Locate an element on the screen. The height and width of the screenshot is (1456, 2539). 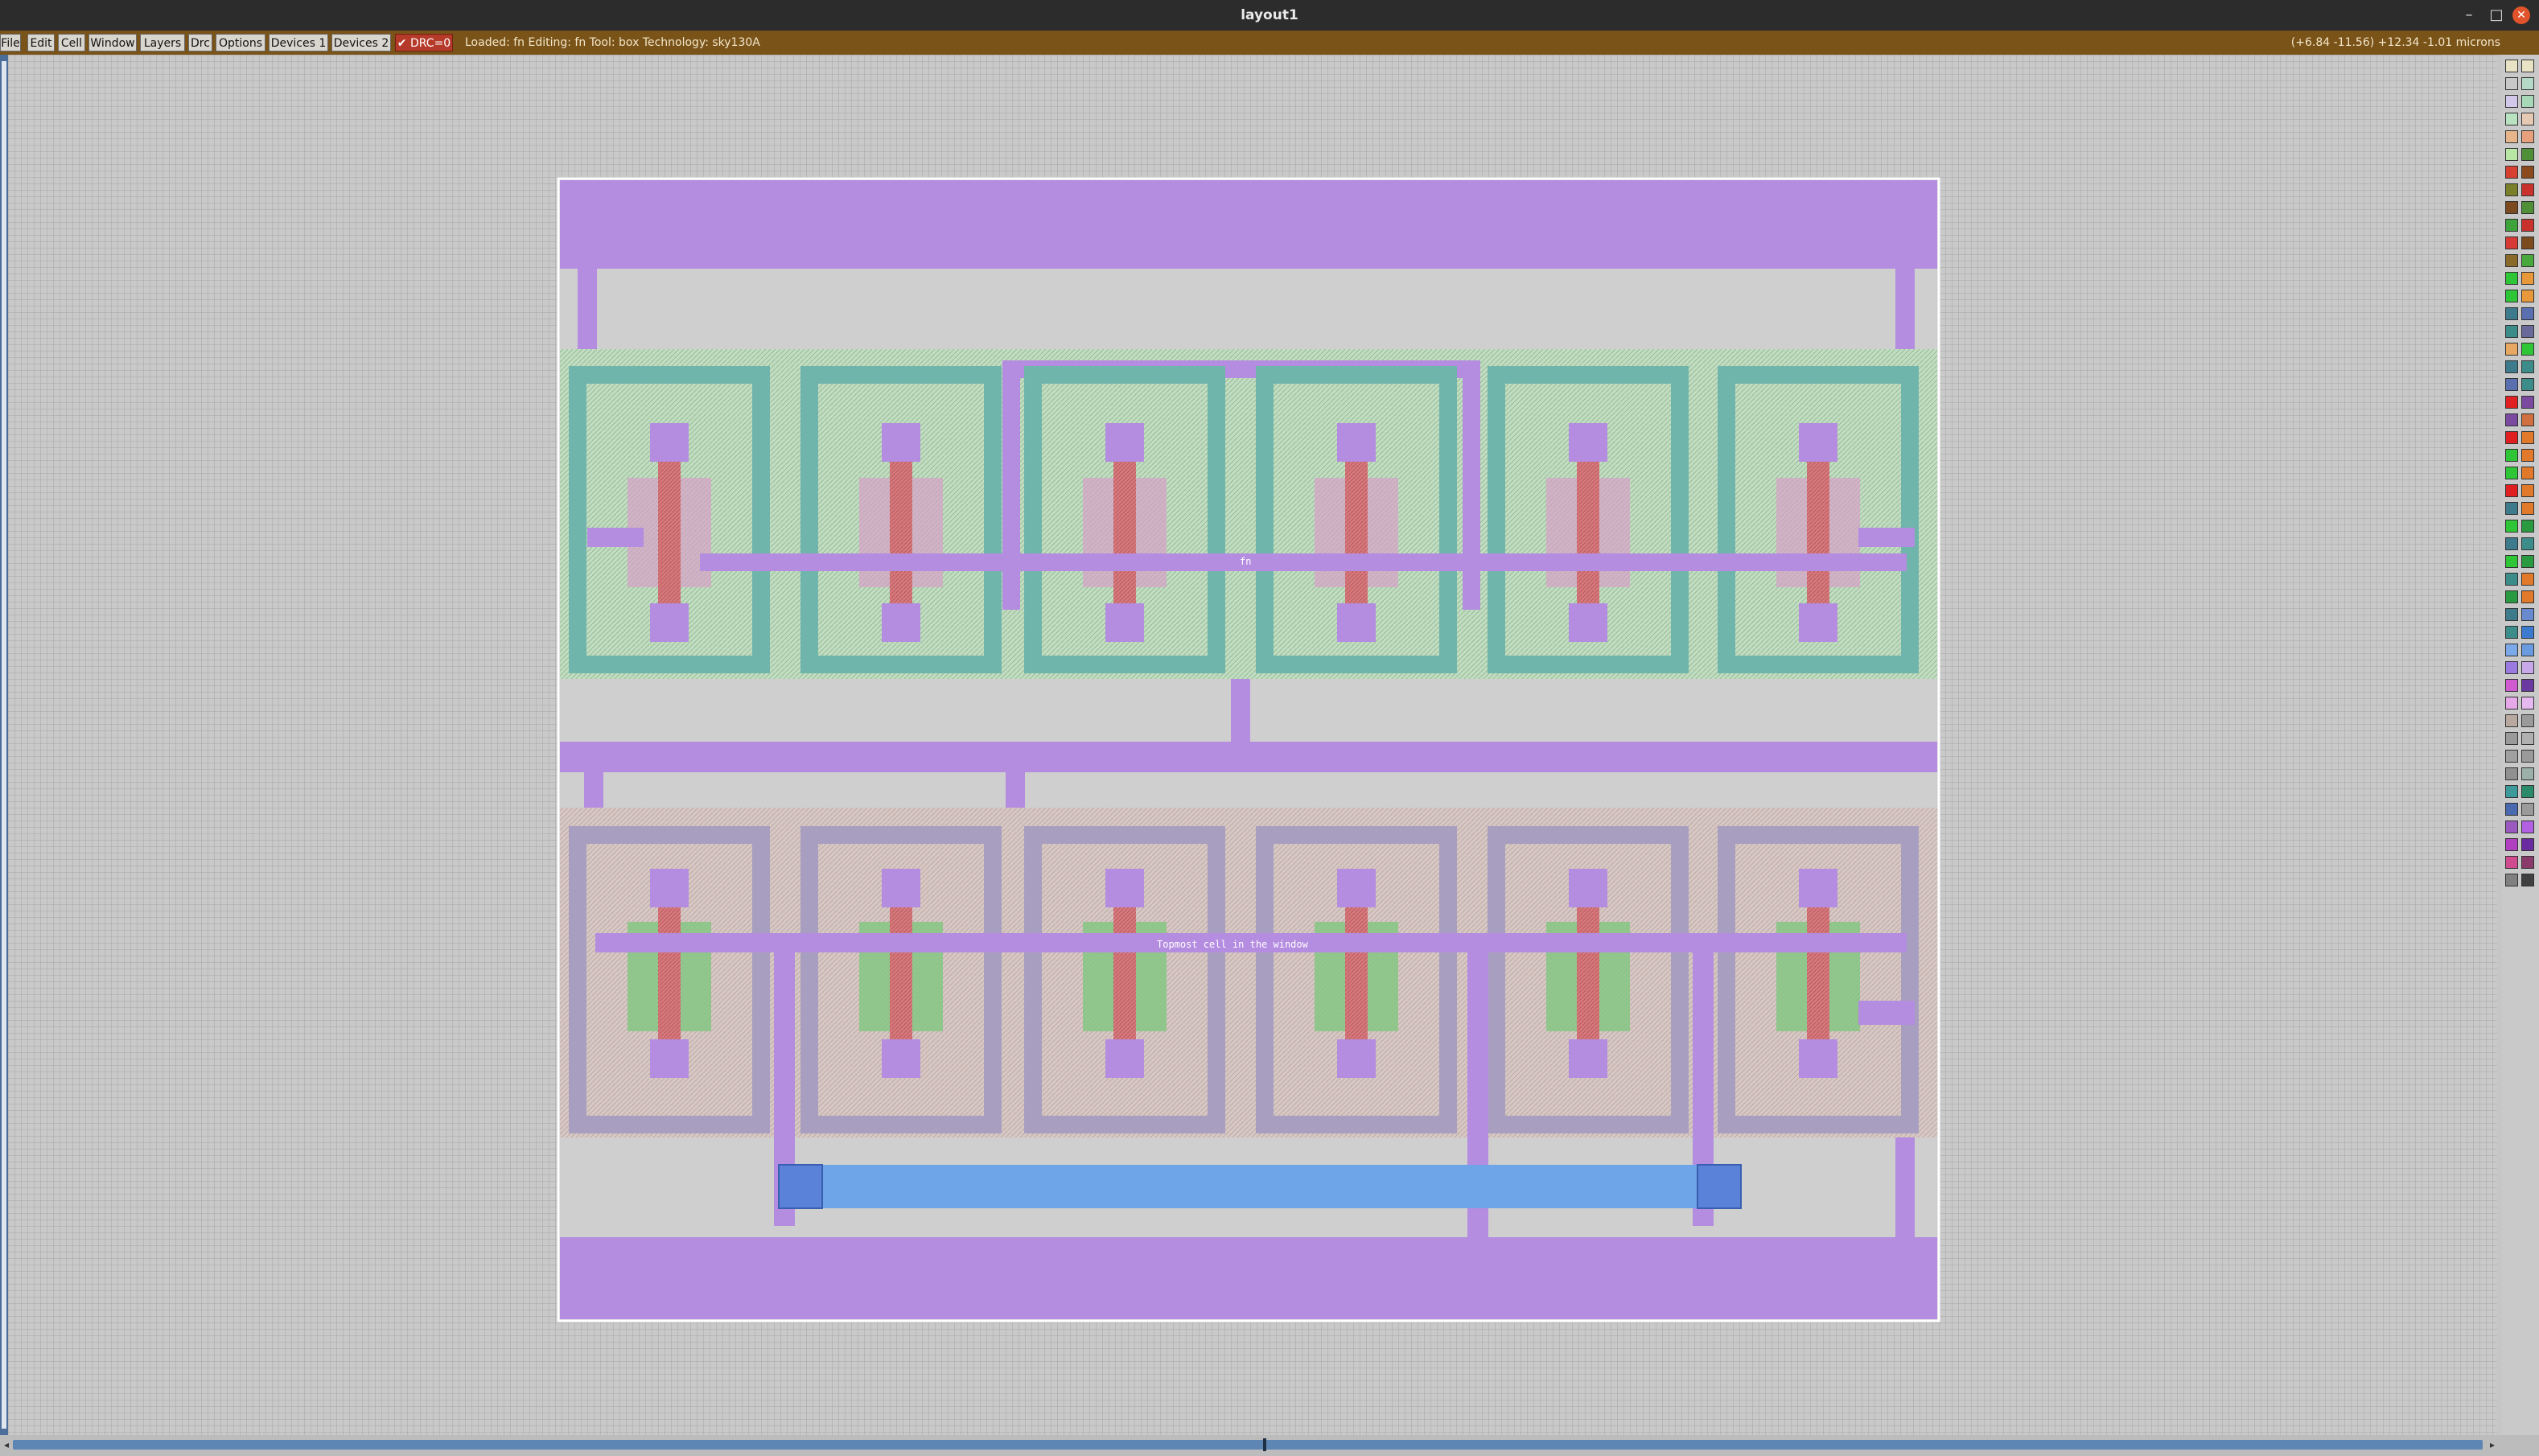
menu-cell: Cell is located at coordinates (71, 42).